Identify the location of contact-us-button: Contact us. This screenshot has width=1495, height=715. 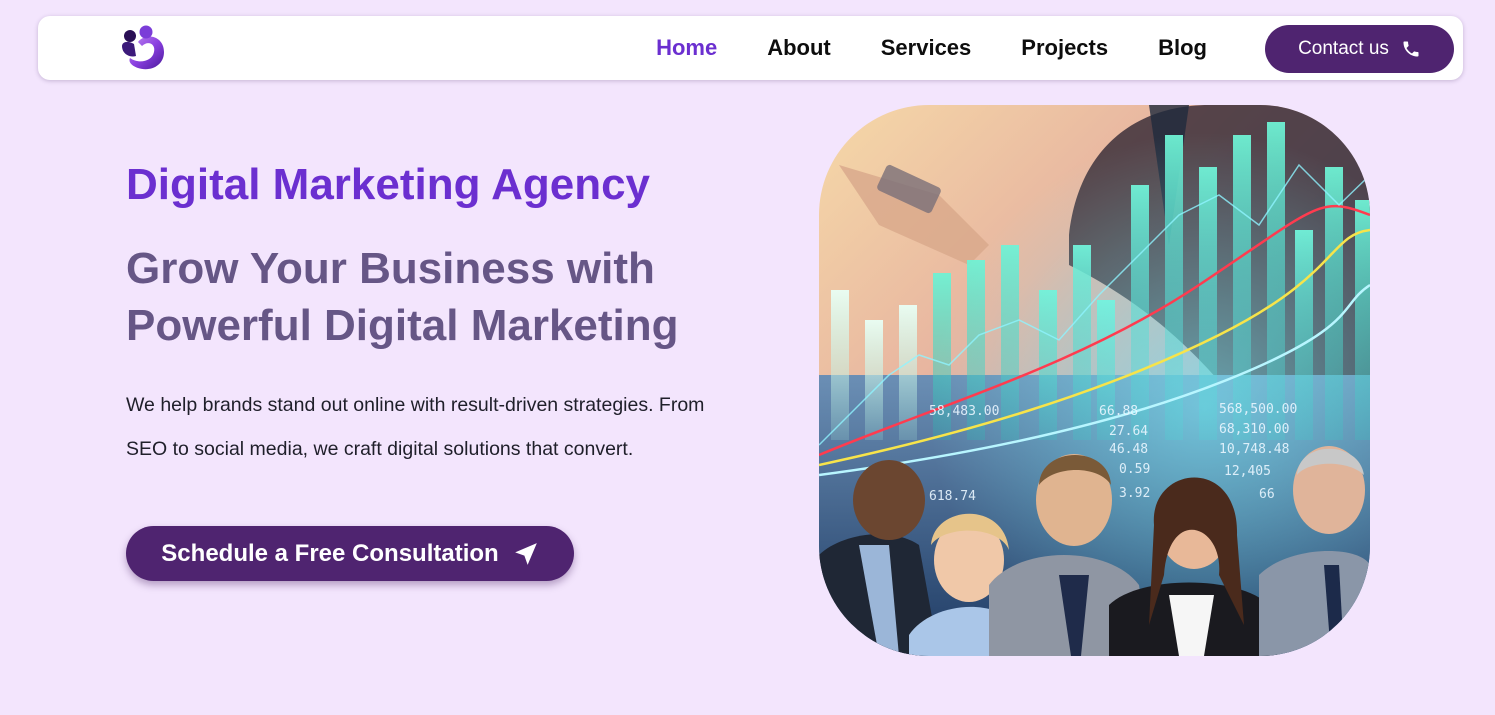
(1359, 49).